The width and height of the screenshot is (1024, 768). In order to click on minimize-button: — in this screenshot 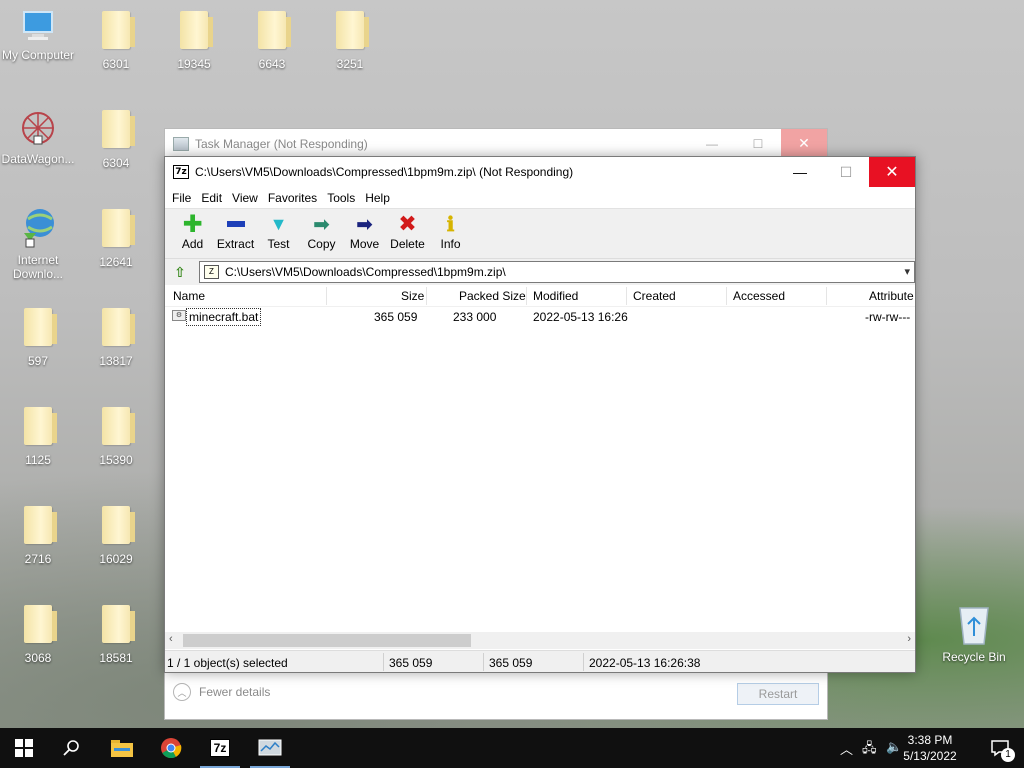, I will do `click(800, 172)`.